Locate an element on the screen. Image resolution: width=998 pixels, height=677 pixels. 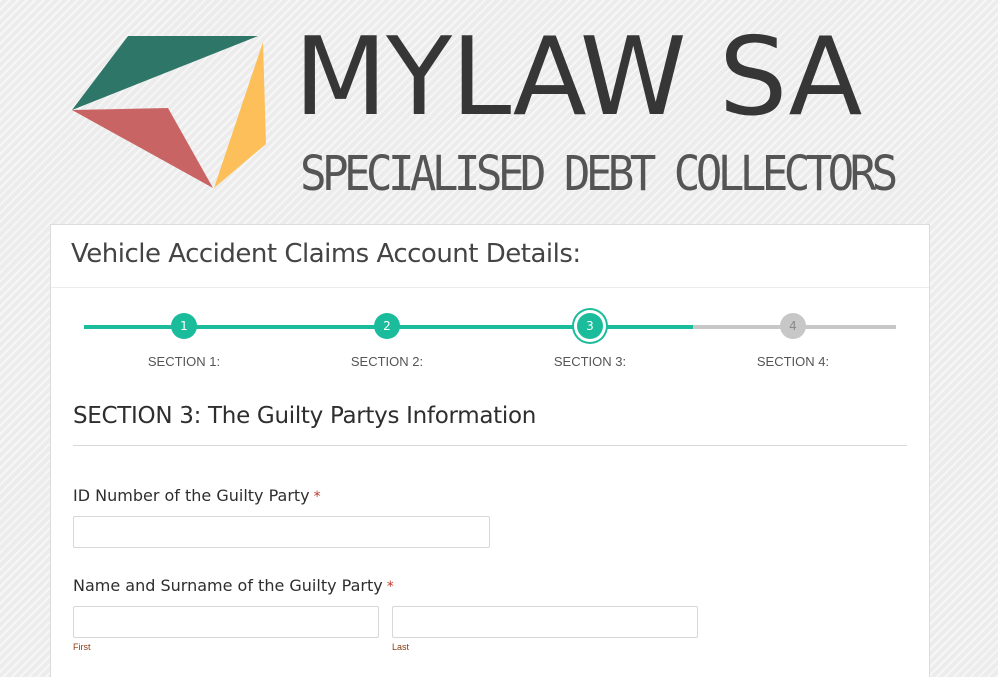
step-1-label: SECTION 1: is located at coordinates (184, 361).